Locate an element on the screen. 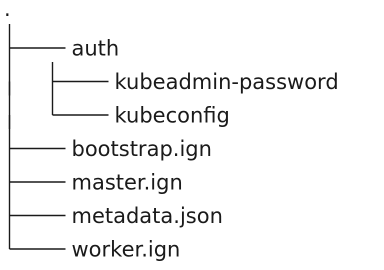 This screenshot has width=384, height=270. tree-file-label: kubeadmin-password is located at coordinates (227, 82).